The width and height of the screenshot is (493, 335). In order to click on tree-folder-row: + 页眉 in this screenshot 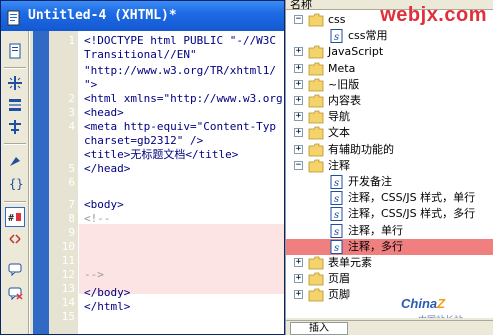, I will do `click(389, 279)`.